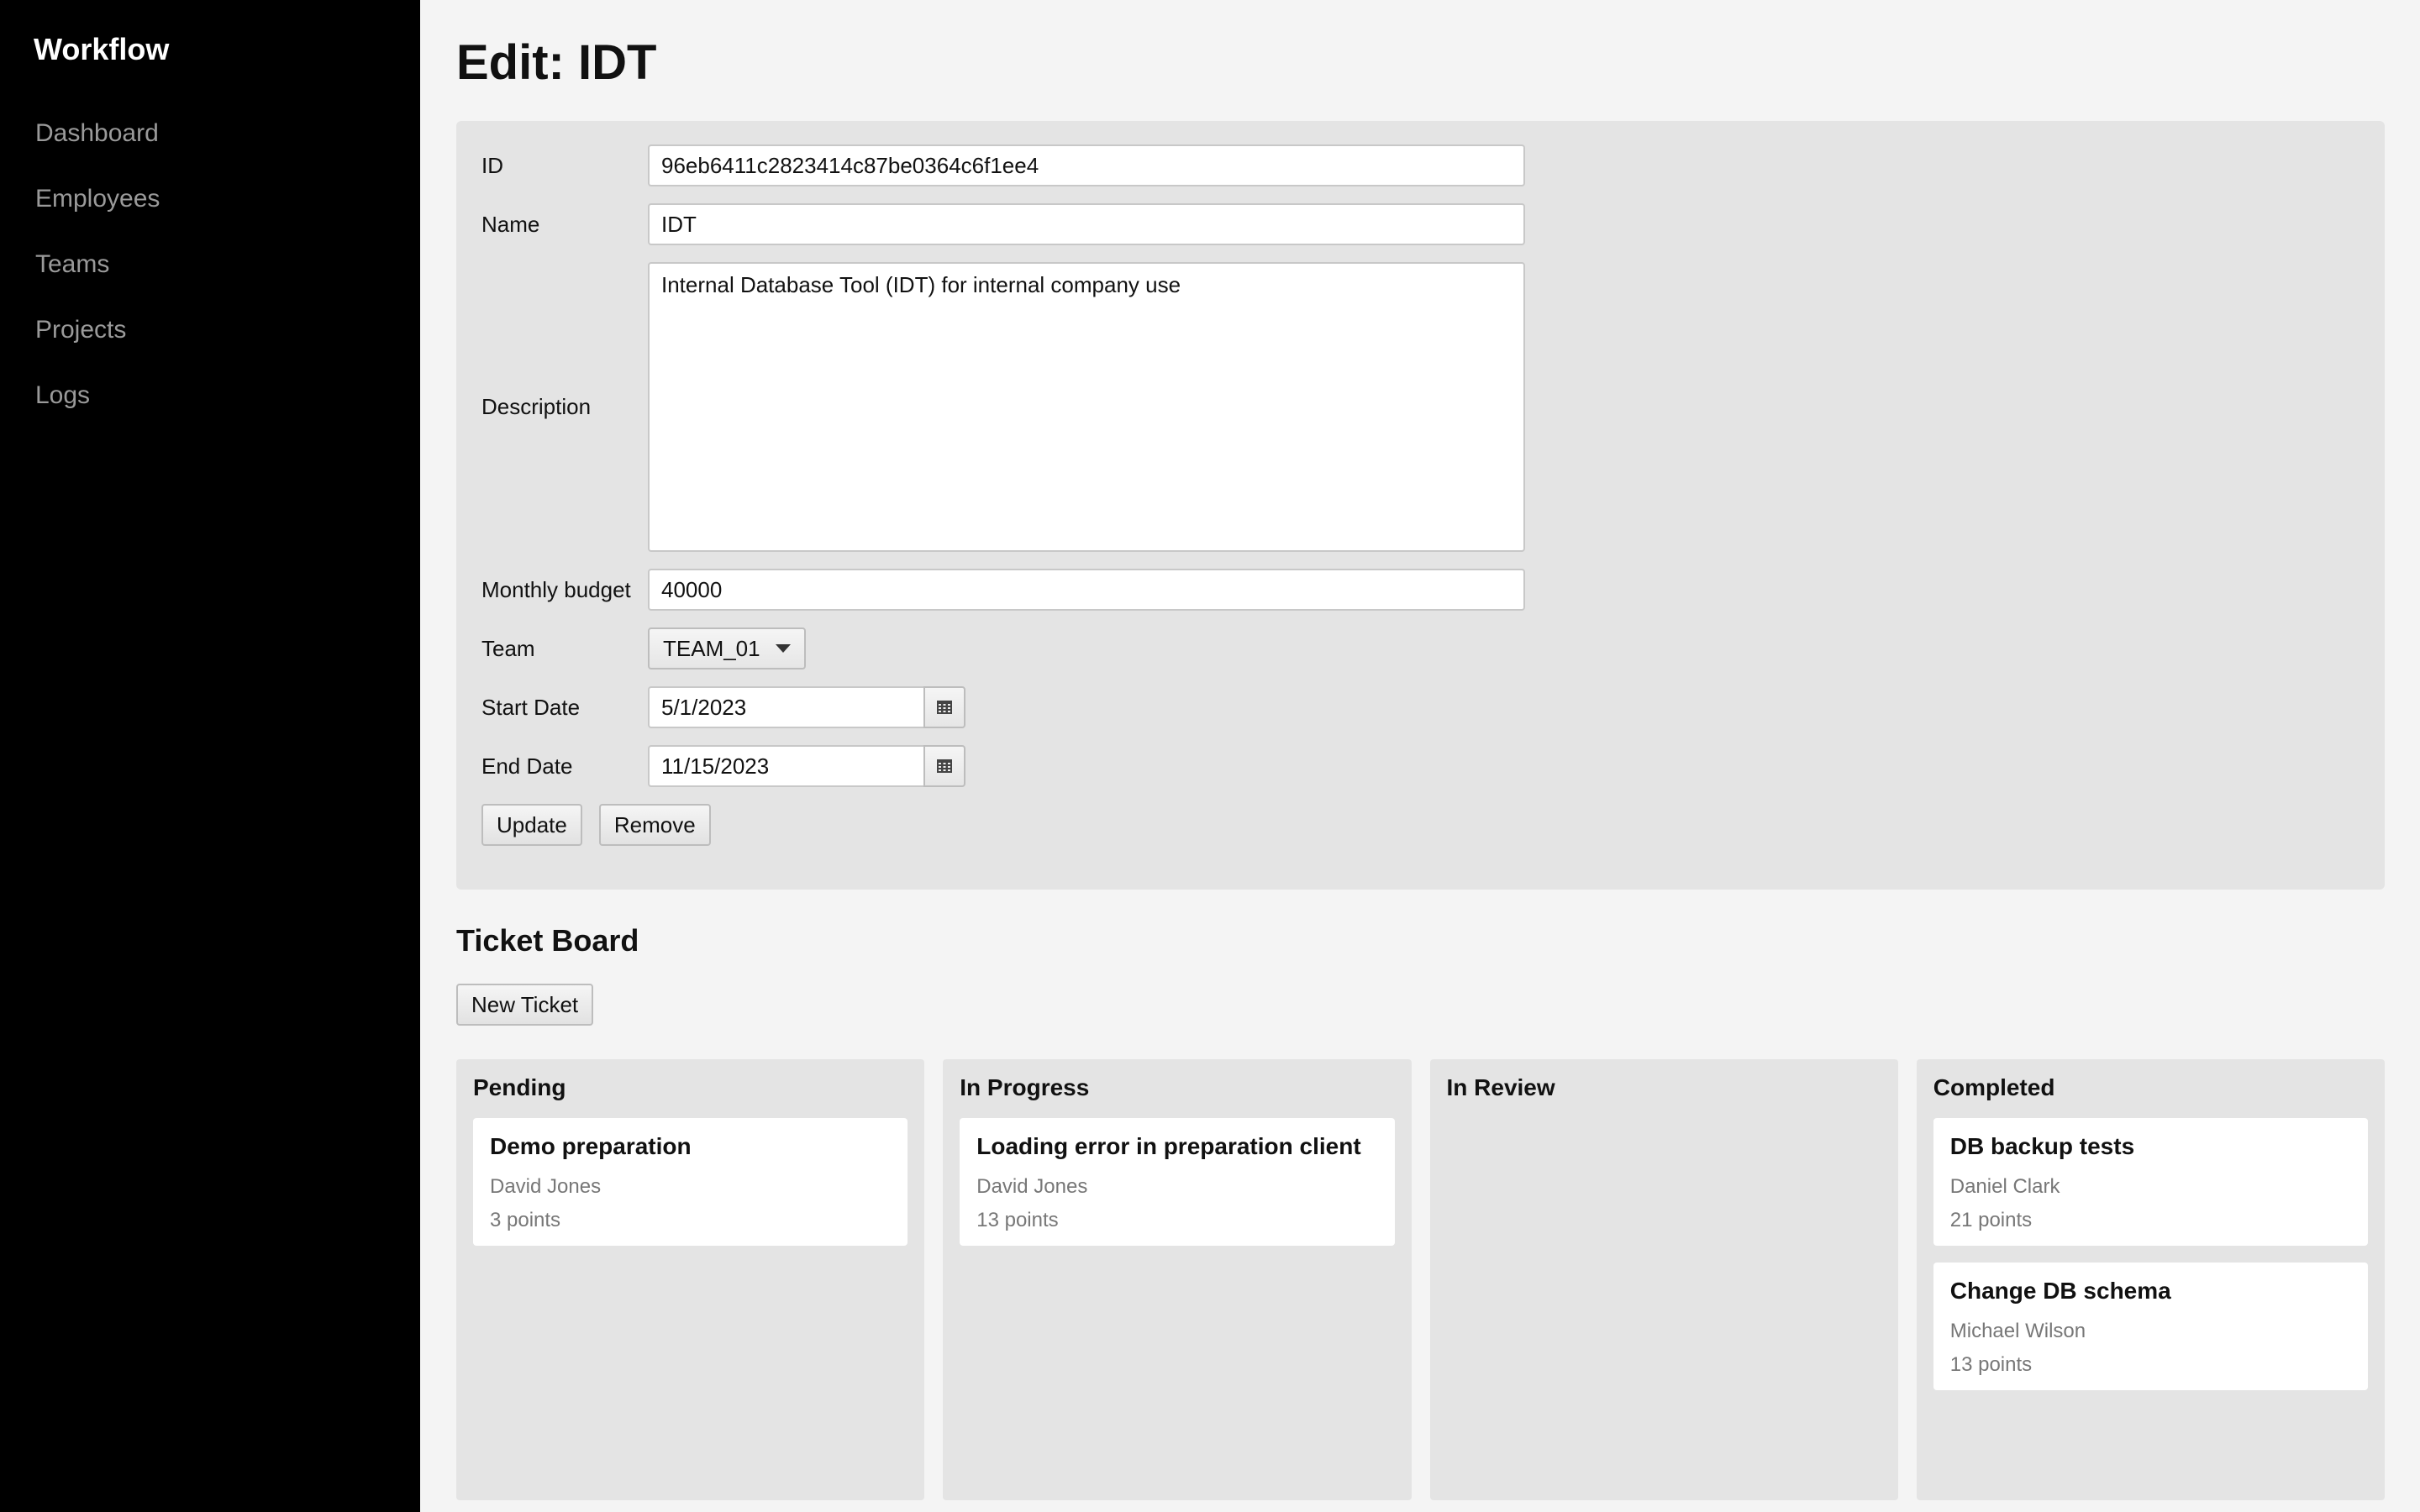 This screenshot has width=2420, height=1512. I want to click on end-date-label: End Date, so click(527, 766).